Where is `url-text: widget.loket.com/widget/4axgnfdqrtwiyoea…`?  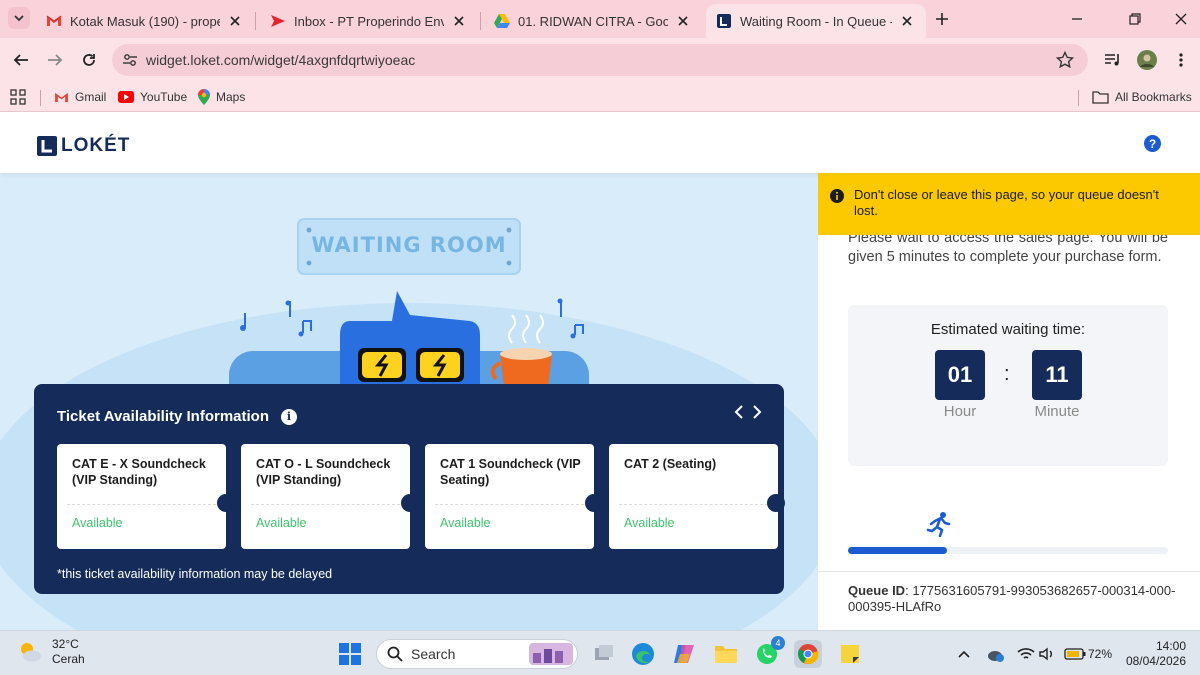 url-text: widget.loket.com/widget/4axgnfdqrtwiyoea… is located at coordinates (280, 60).